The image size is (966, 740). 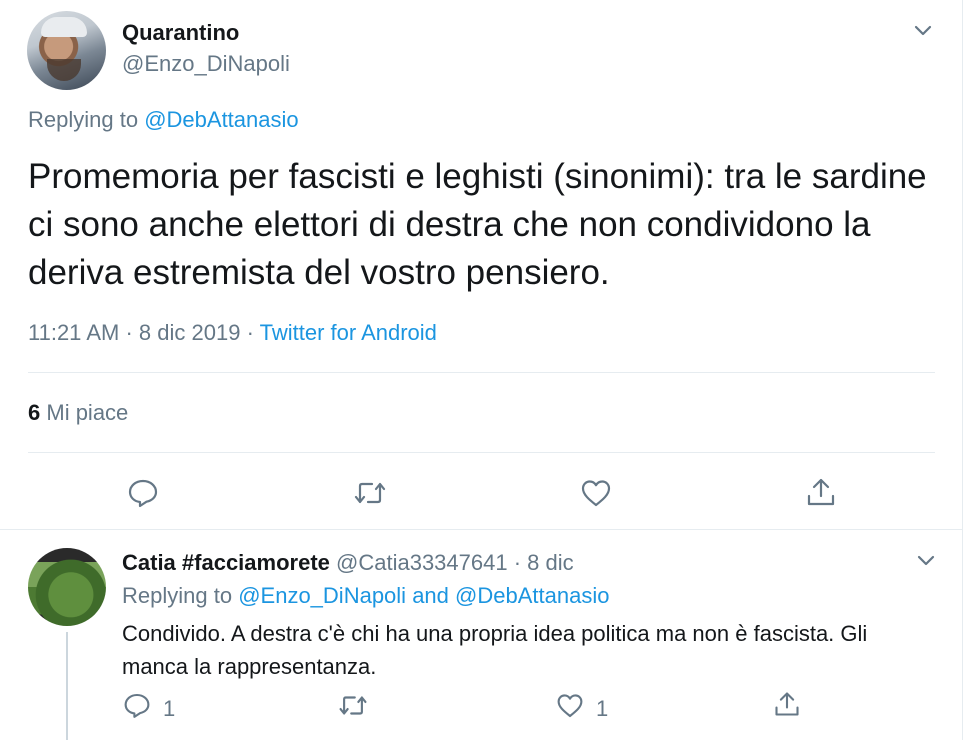 What do you see at coordinates (87, 412) in the screenshot?
I see `likes-label: Mi piace` at bounding box center [87, 412].